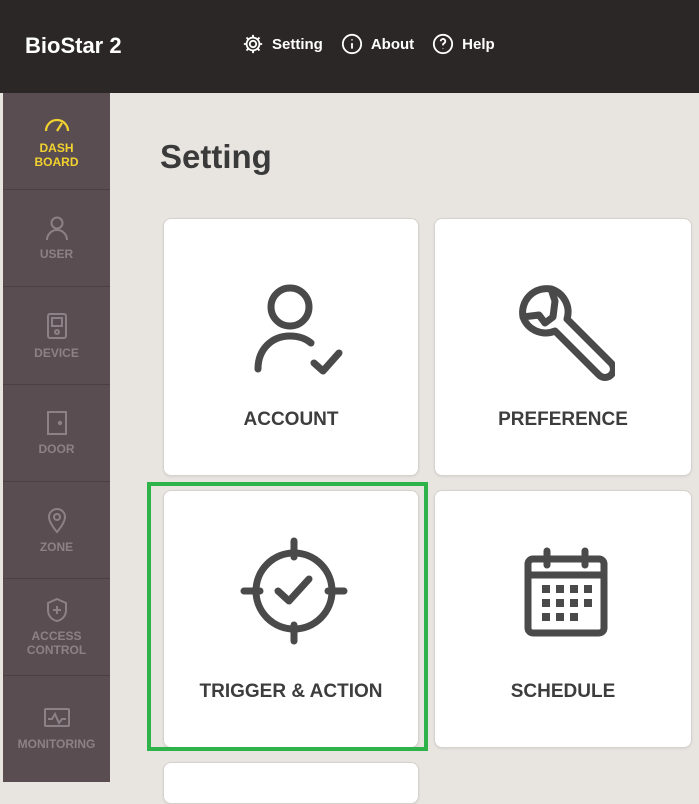 This screenshot has width=699, height=804. I want to click on sidebar-item-label: MONITORING, so click(56, 744).